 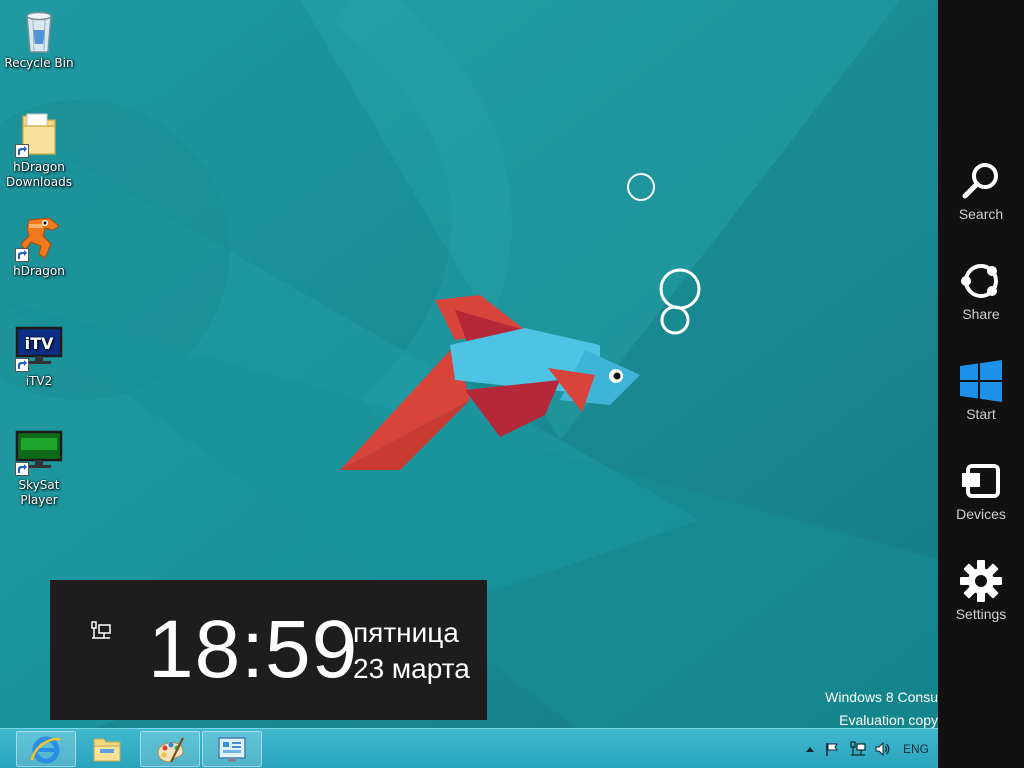 I want to click on charm-search: Search, so click(x=981, y=191).